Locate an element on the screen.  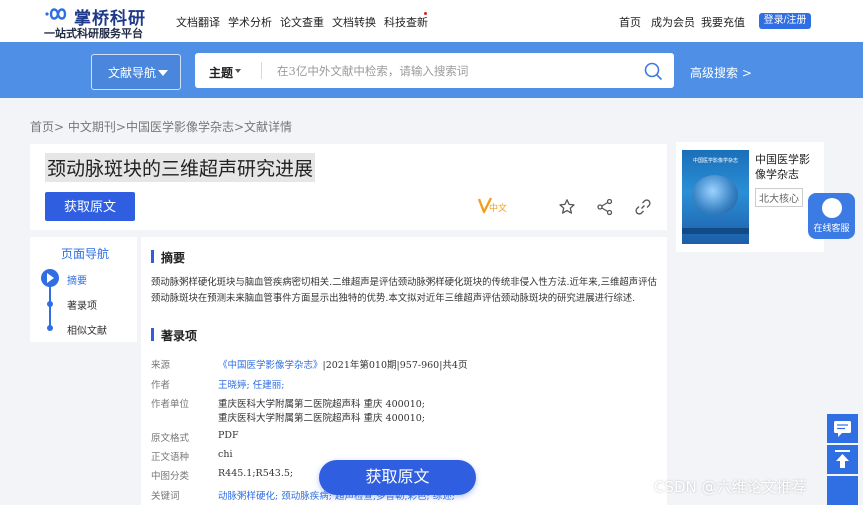
divider is located at coordinates (261, 70).